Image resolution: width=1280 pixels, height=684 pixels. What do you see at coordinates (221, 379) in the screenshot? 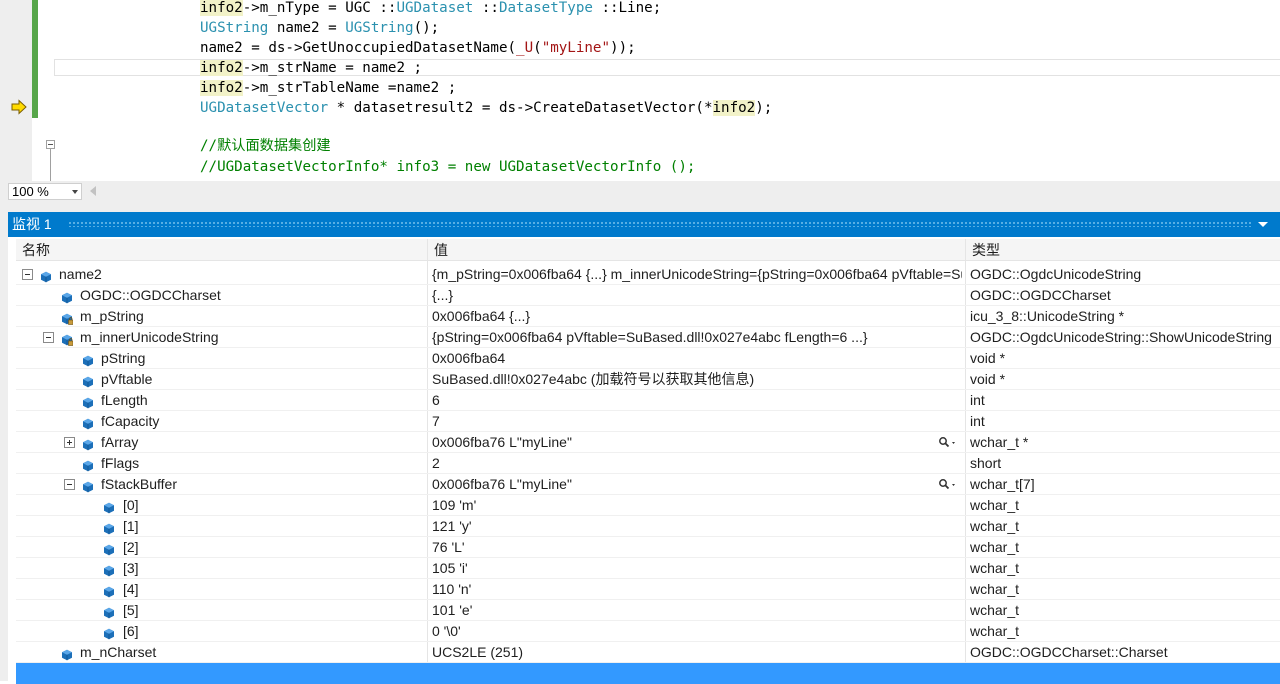
I see `watch-name-cell: pVftable` at bounding box center [221, 379].